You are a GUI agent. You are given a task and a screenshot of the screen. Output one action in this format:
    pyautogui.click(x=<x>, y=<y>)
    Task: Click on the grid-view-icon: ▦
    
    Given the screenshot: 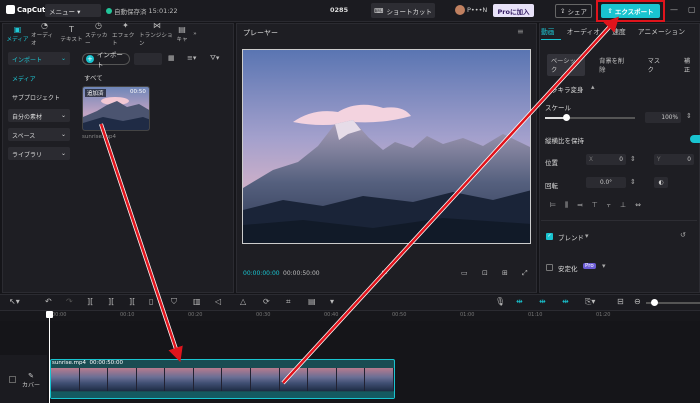 What is the action you would take?
    pyautogui.click(x=171, y=58)
    